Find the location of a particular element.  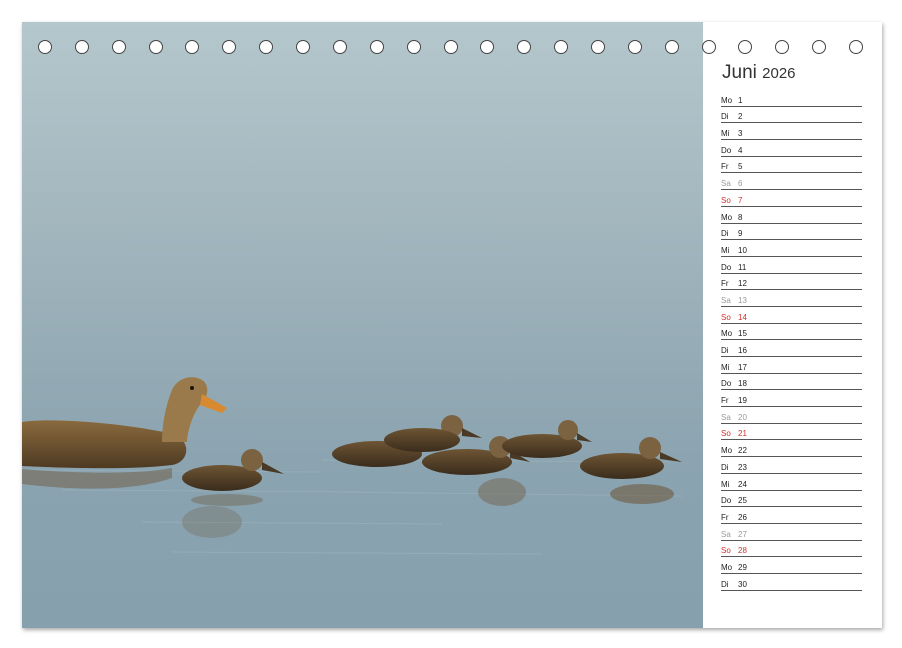

day-number: 16 is located at coordinates (742, 350).